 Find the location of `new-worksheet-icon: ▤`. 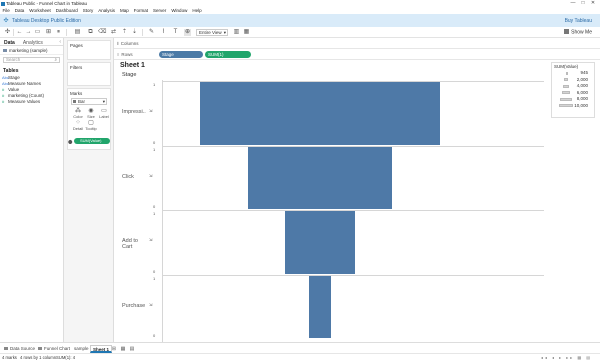

new-worksheet-icon: ▤ is located at coordinates (77, 32).